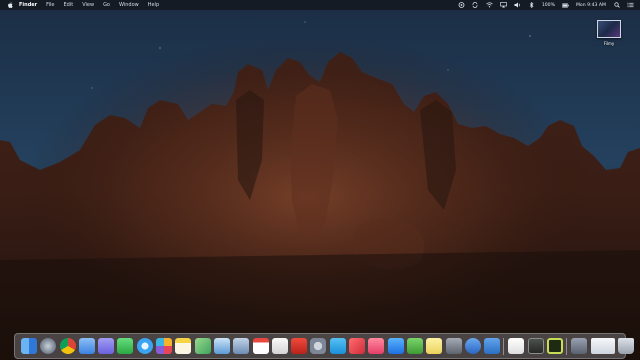 Image resolution: width=640 pixels, height=360 pixels. What do you see at coordinates (202, 346) in the screenshot?
I see `dock-maps-icon` at bounding box center [202, 346].